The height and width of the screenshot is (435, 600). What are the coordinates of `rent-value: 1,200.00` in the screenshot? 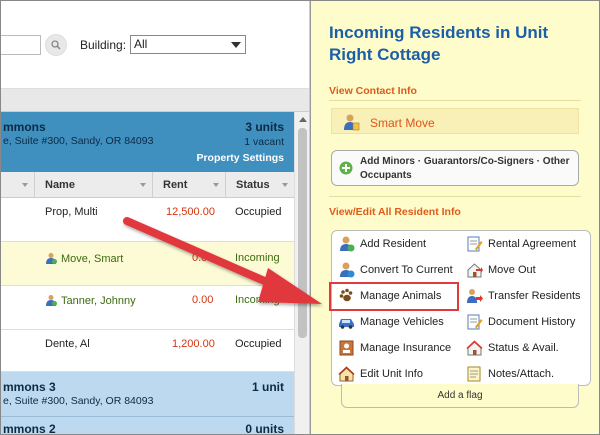 It's located at (193, 344).